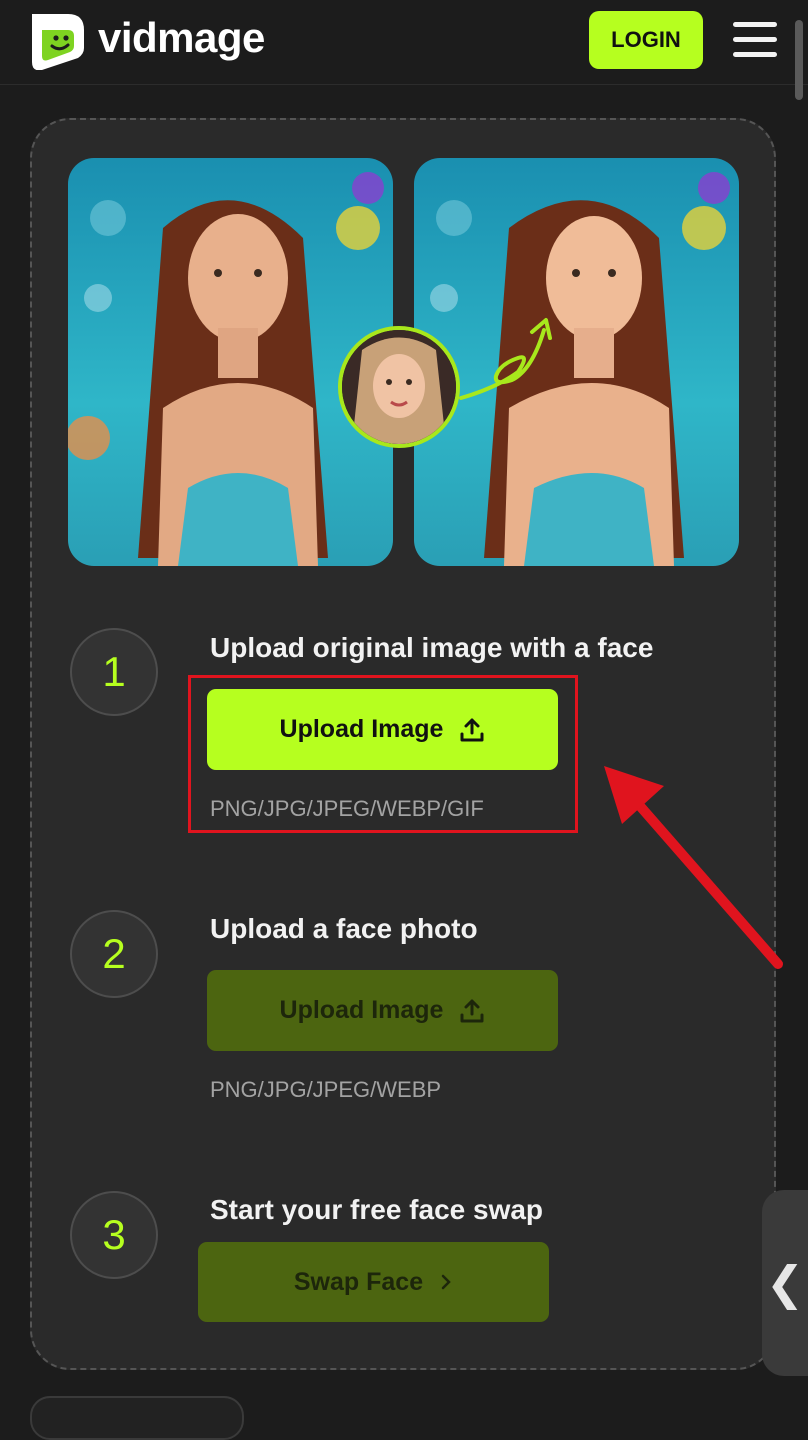  I want to click on chevron-right-icon, so click(446, 1282).